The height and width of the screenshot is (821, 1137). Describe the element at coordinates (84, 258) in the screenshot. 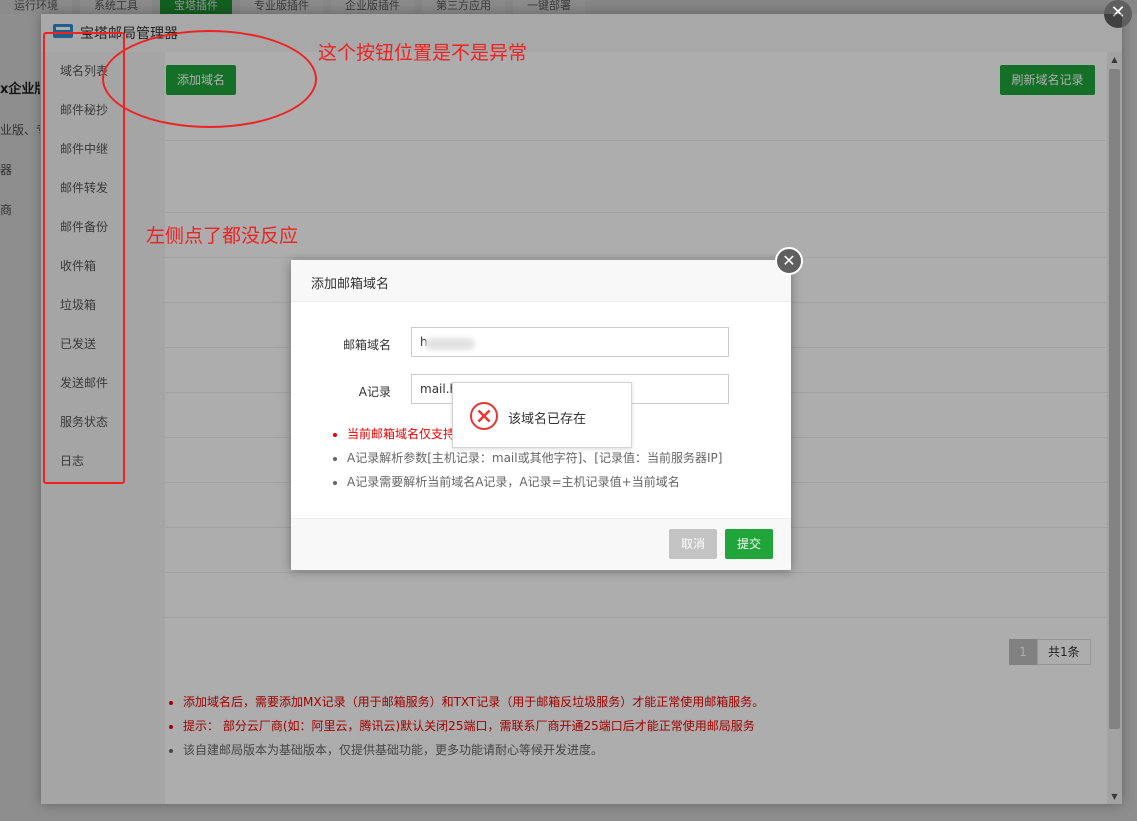

I see `annotation-rectangle` at that location.